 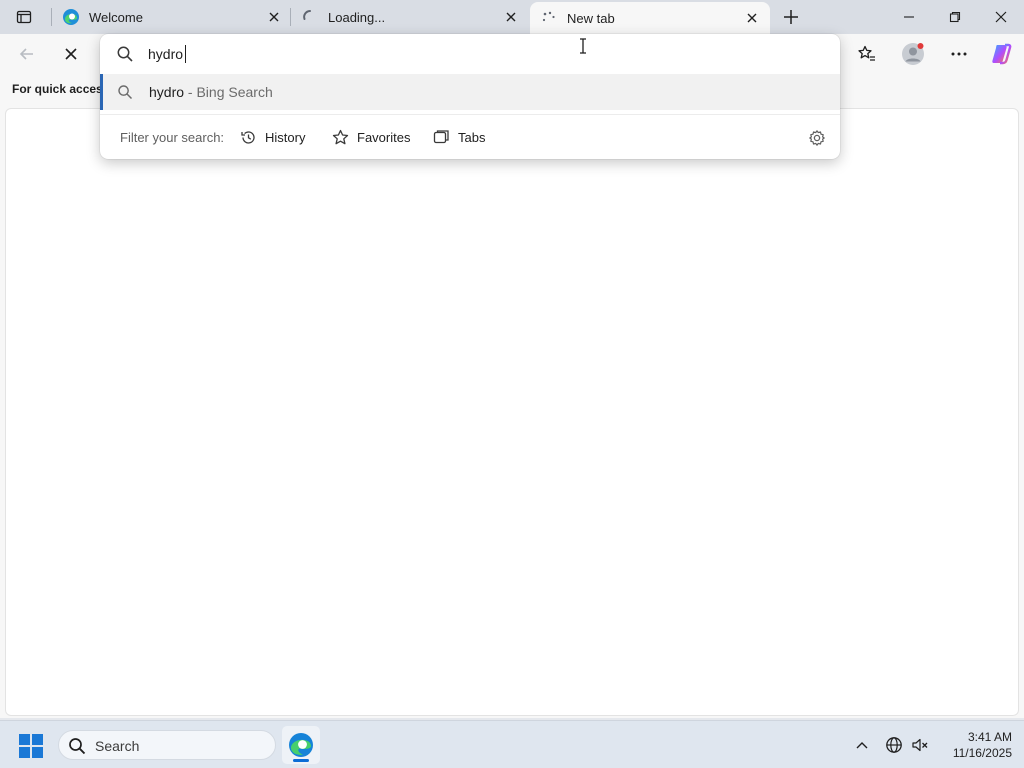 I want to click on volume-button, so click(x=920, y=745).